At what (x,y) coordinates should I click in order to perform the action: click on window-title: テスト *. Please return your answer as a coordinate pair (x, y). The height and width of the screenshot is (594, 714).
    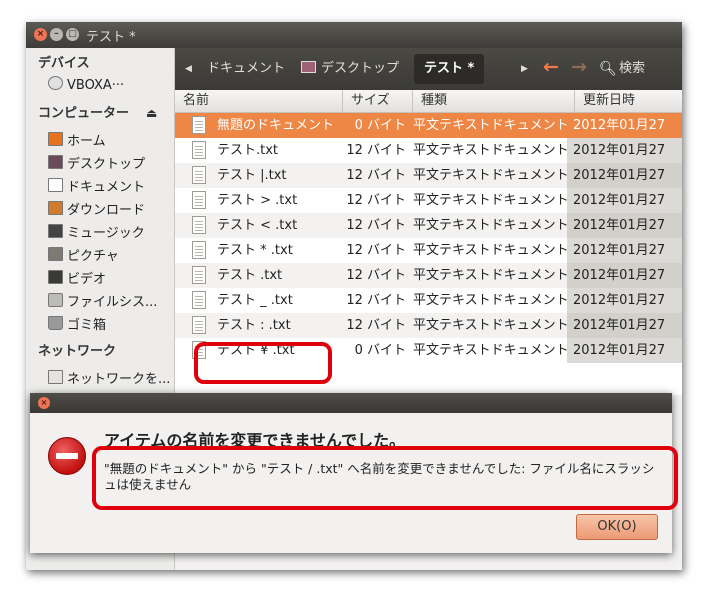
    Looking at the image, I should click on (111, 37).